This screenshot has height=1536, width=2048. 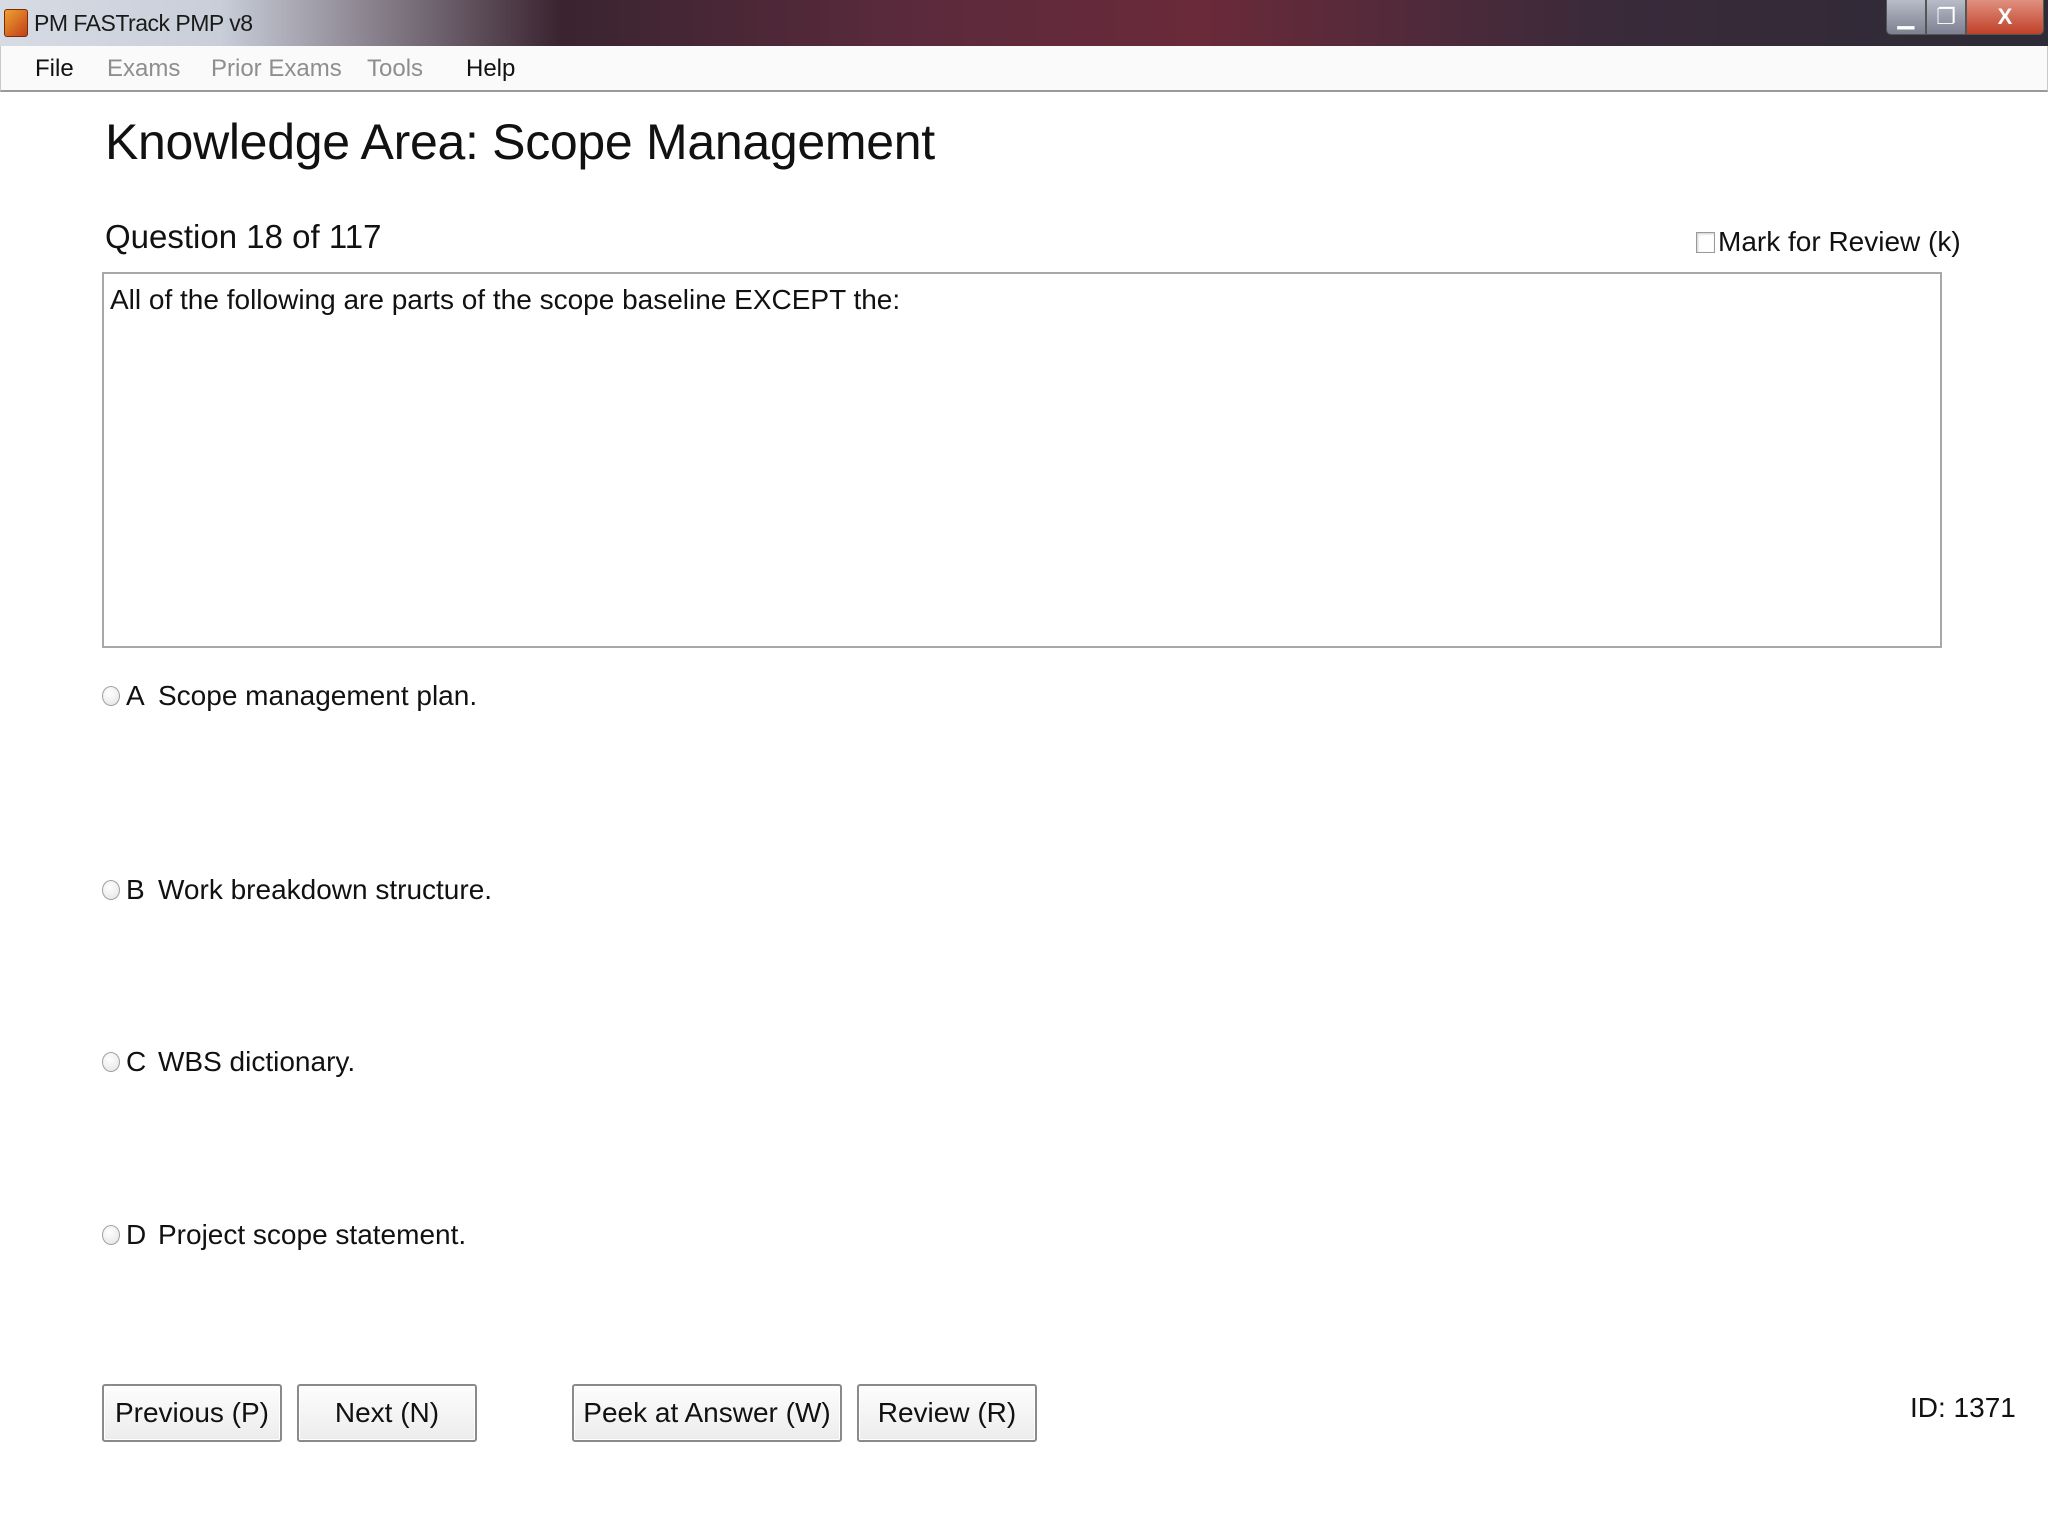 I want to click on answer-option-a: A Scope management plan., so click(x=289, y=696).